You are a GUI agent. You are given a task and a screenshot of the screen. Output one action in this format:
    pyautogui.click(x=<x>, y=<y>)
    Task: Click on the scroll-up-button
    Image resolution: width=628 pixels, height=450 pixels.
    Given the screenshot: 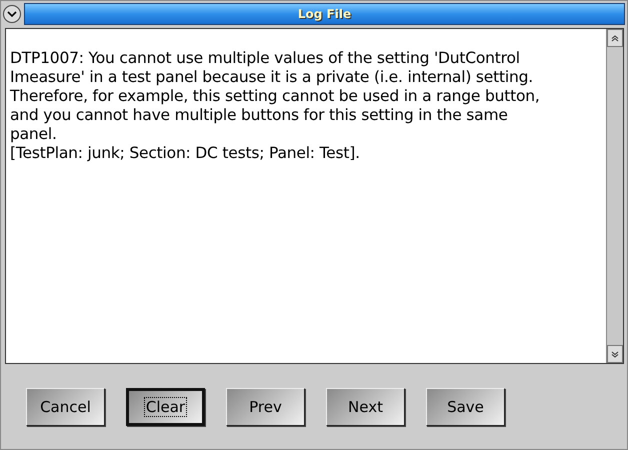 What is the action you would take?
    pyautogui.click(x=615, y=38)
    